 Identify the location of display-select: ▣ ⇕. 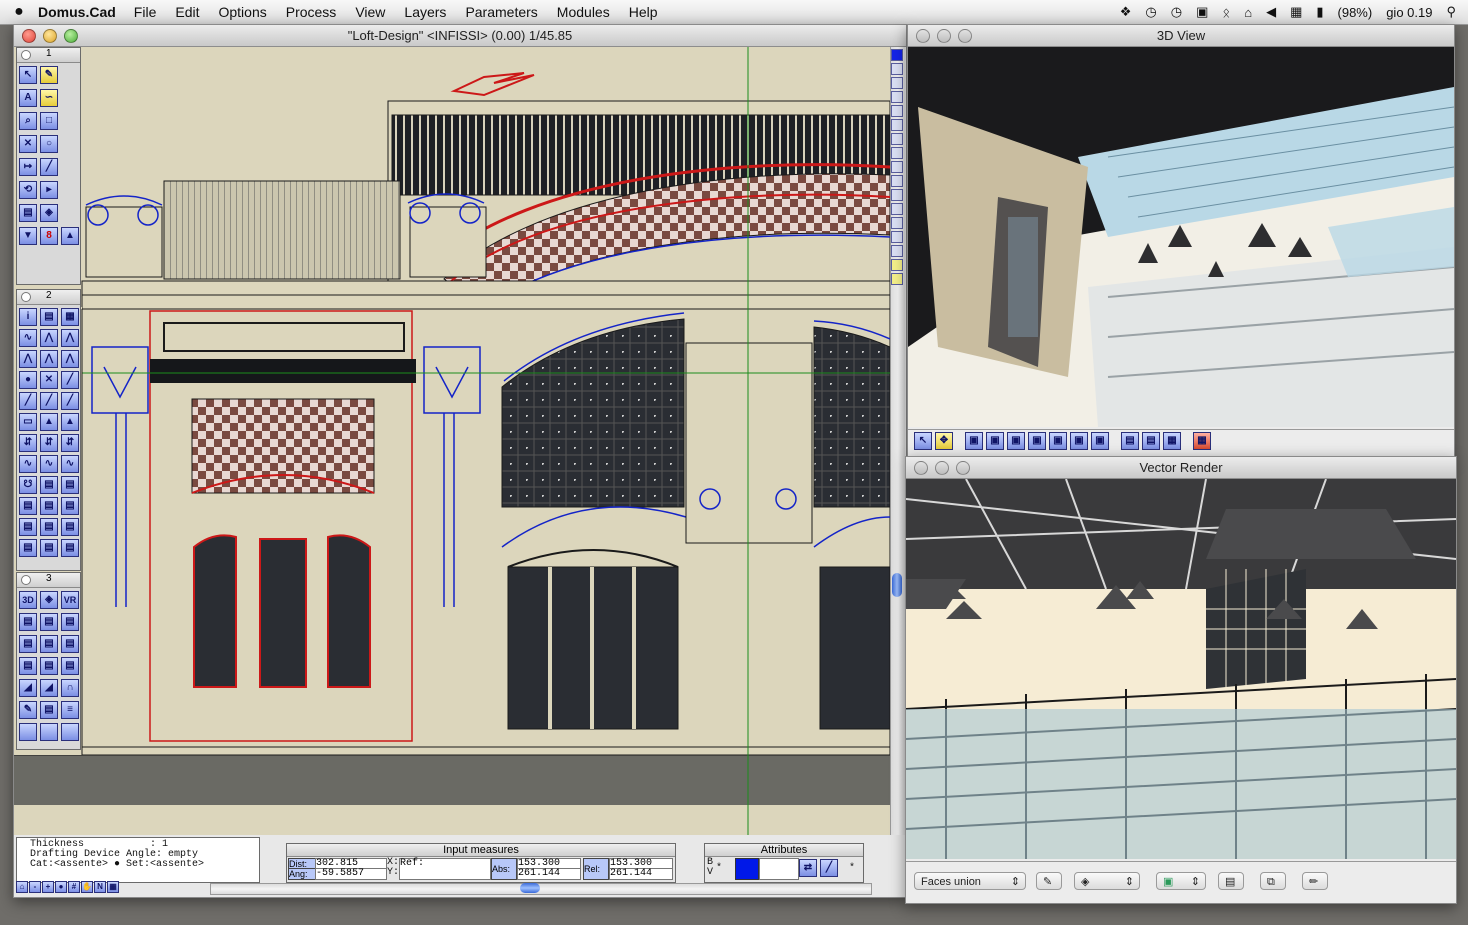
(1181, 881).